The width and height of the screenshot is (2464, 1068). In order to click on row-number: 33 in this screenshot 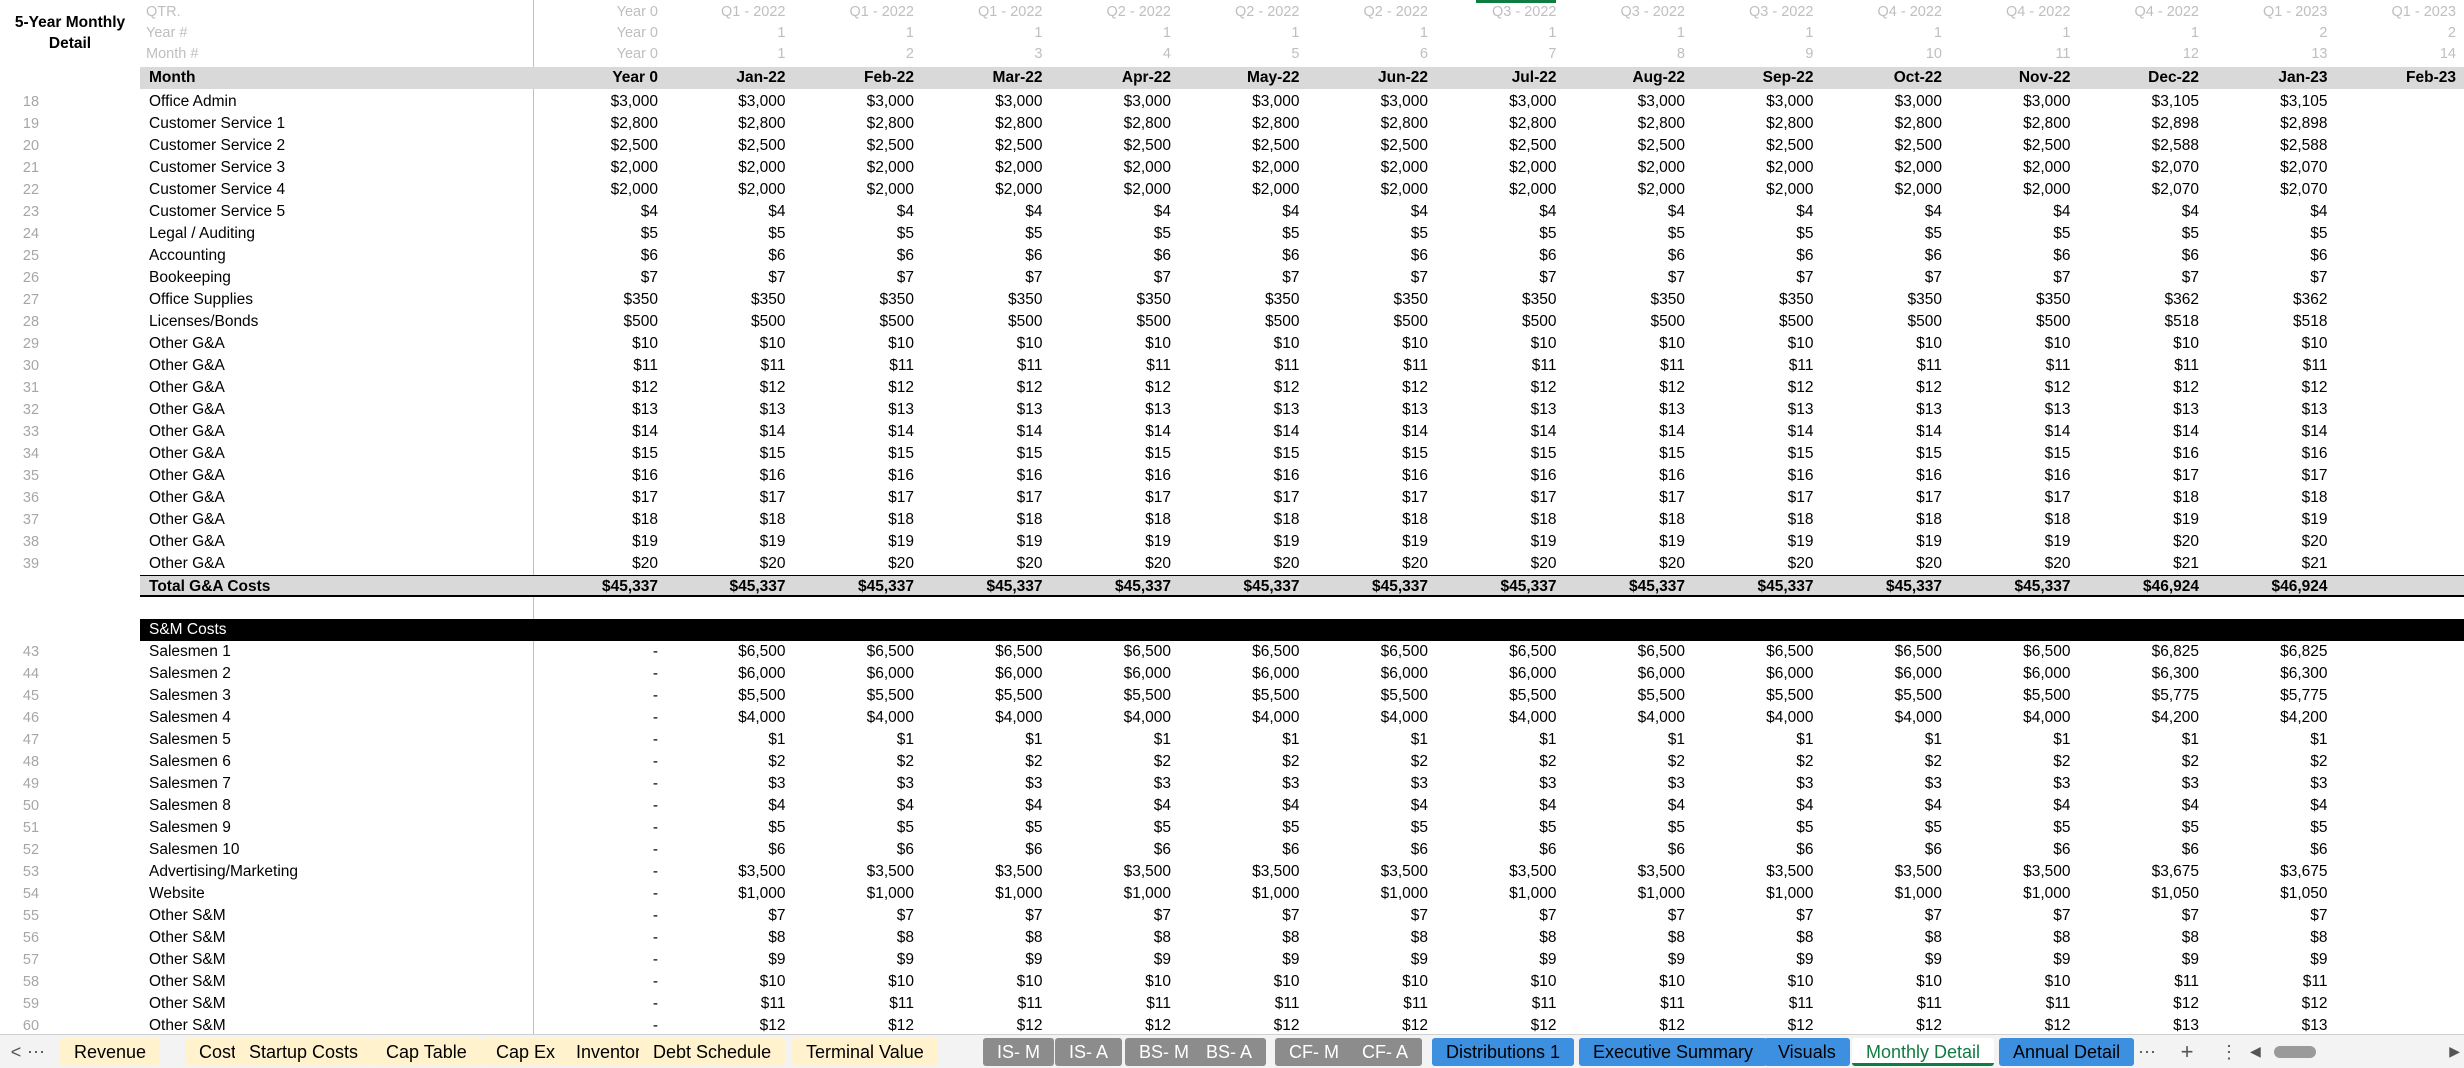, I will do `click(31, 432)`.